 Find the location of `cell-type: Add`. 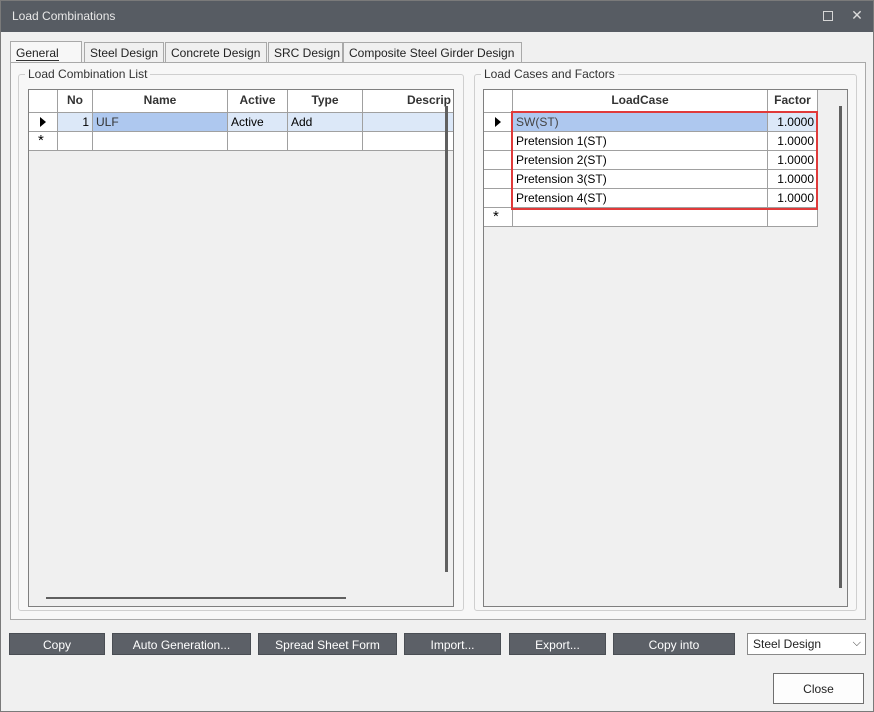

cell-type: Add is located at coordinates (325, 122).